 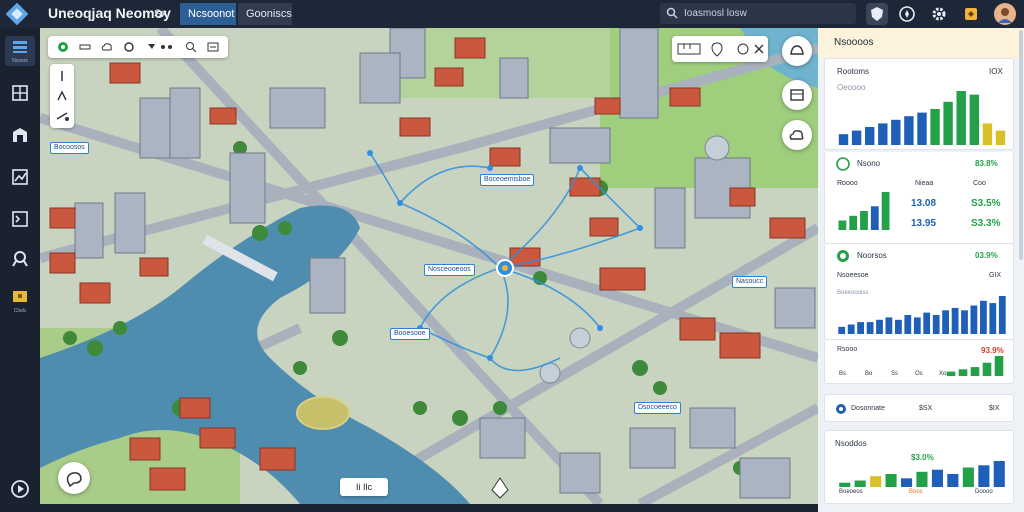 What do you see at coordinates (17, 14) in the screenshot?
I see `app-logo-icon` at bounding box center [17, 14].